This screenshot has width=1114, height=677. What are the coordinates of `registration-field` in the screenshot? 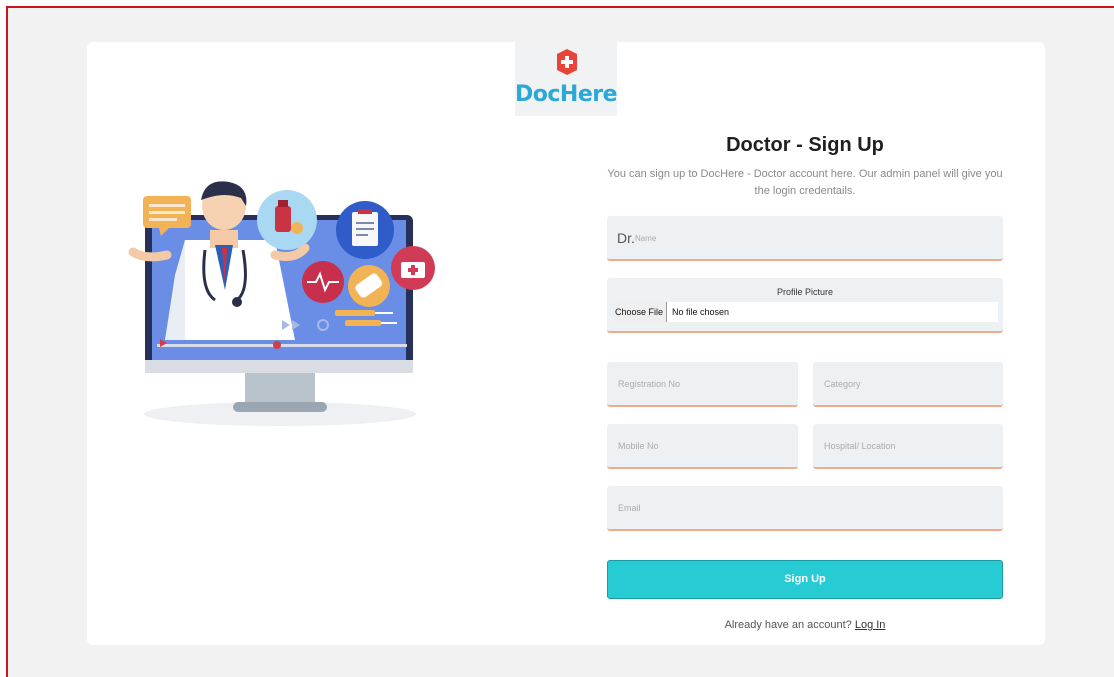 It's located at (702, 384).